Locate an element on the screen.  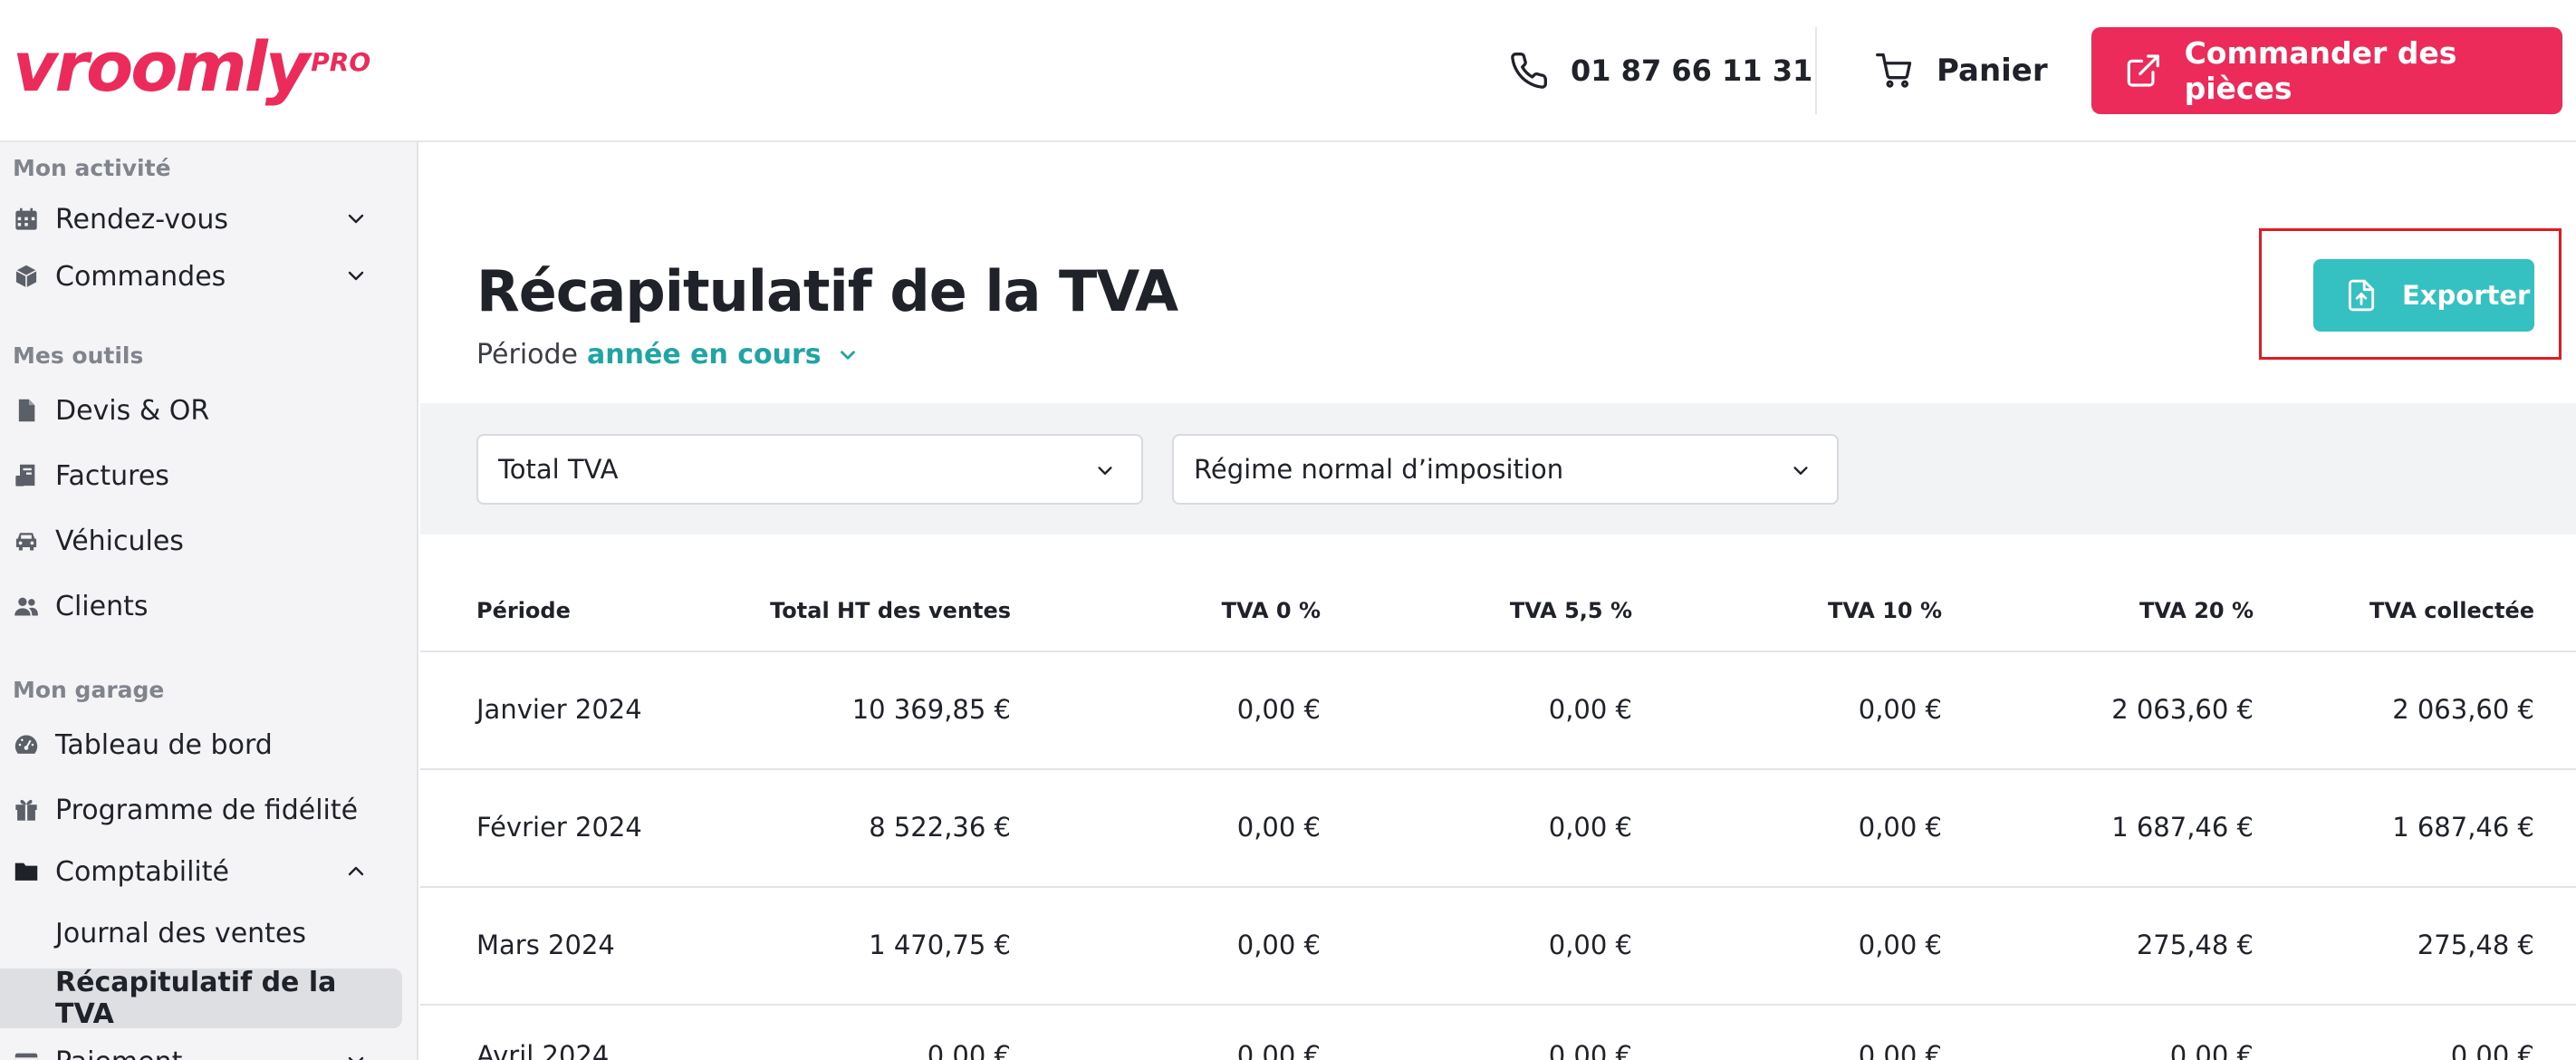
logo-badge: PRO is located at coordinates (341, 62).